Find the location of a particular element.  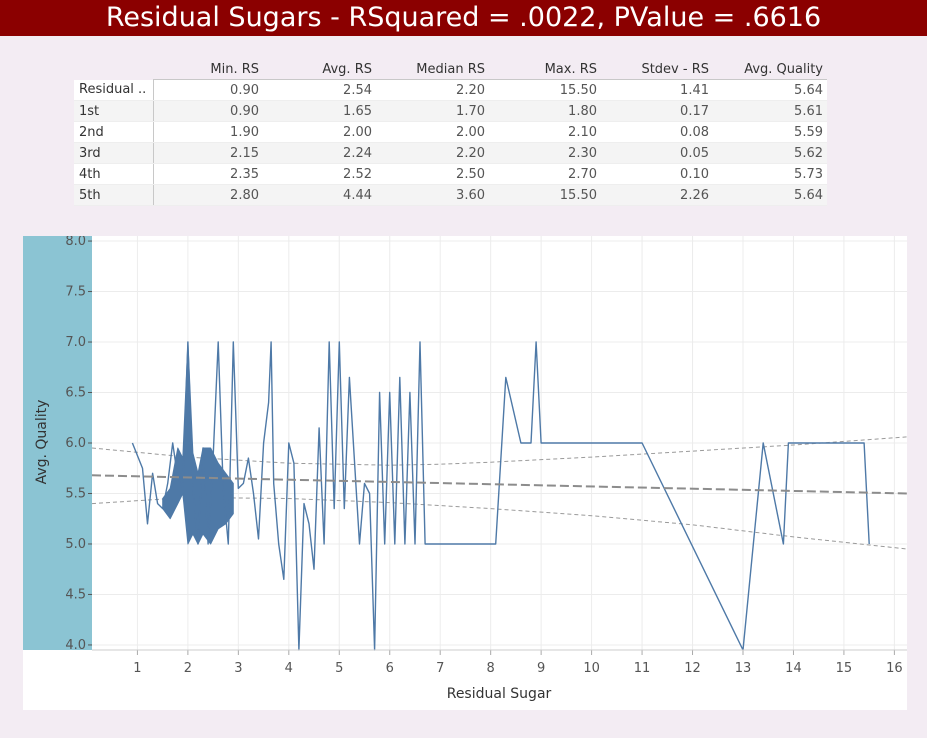

y-tick-label: 4.0 is located at coordinates (75, 645).